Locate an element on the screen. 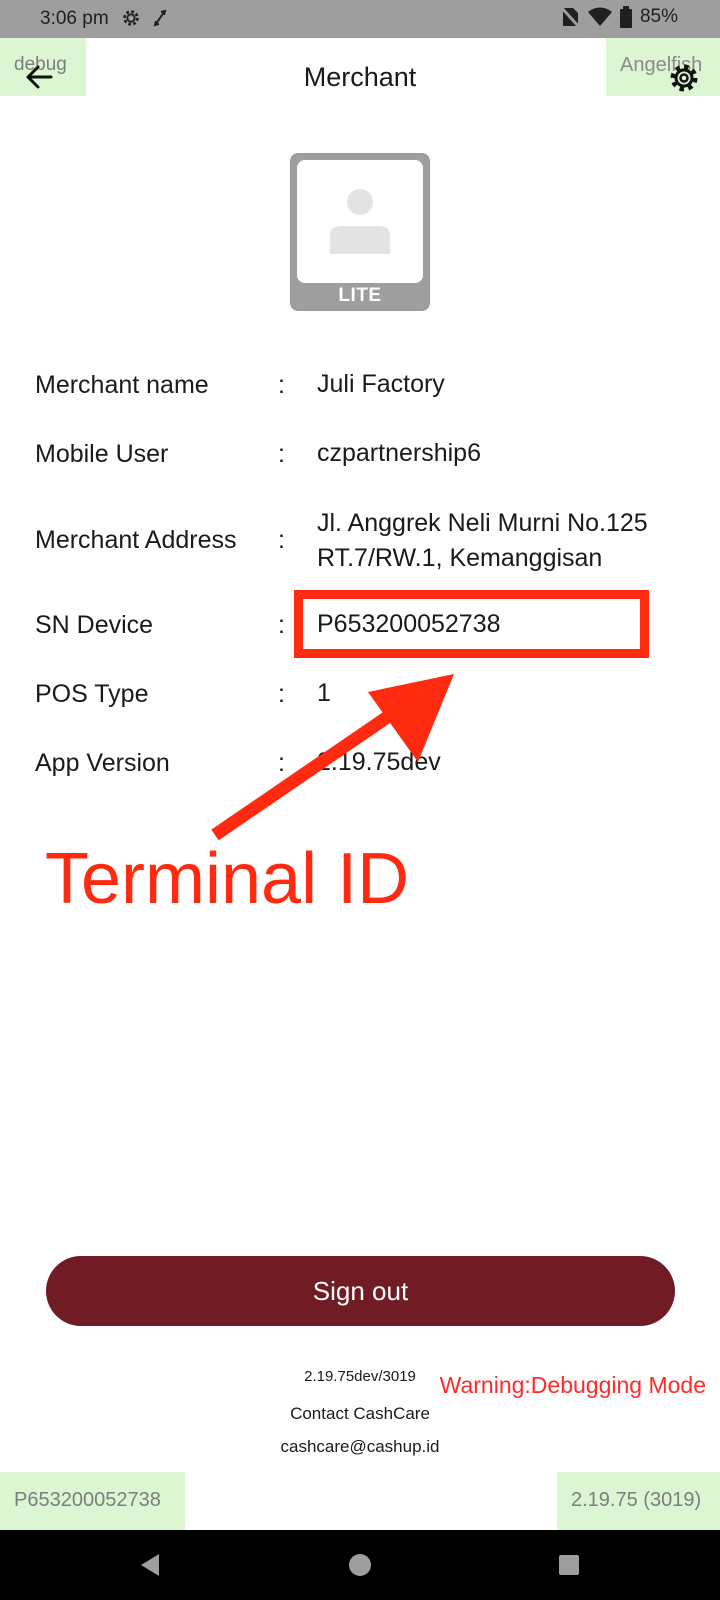  info-label: POS Type is located at coordinates (92, 694).